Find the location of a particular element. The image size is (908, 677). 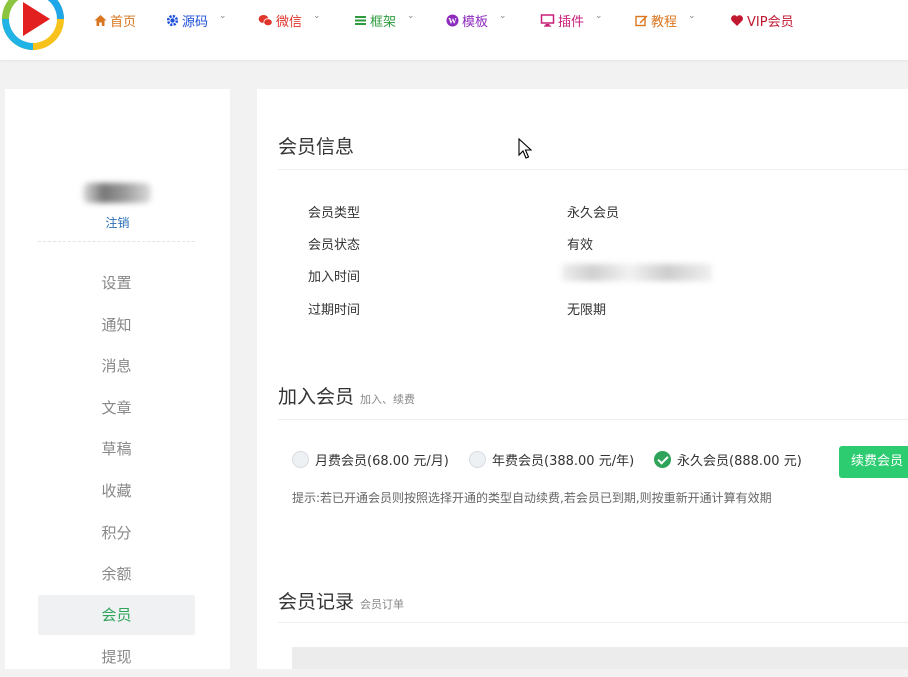

option-lifetime: 永久会员(888.00 元) is located at coordinates (728, 459).